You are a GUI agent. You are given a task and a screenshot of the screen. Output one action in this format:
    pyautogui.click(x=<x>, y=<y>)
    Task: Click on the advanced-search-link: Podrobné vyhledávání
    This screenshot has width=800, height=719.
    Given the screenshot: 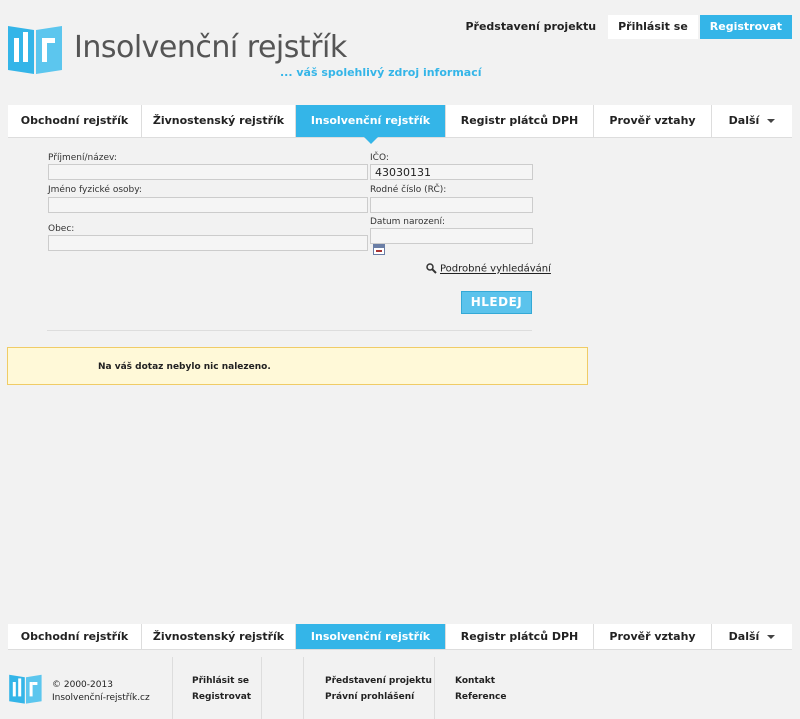 What is the action you would take?
    pyautogui.click(x=488, y=269)
    